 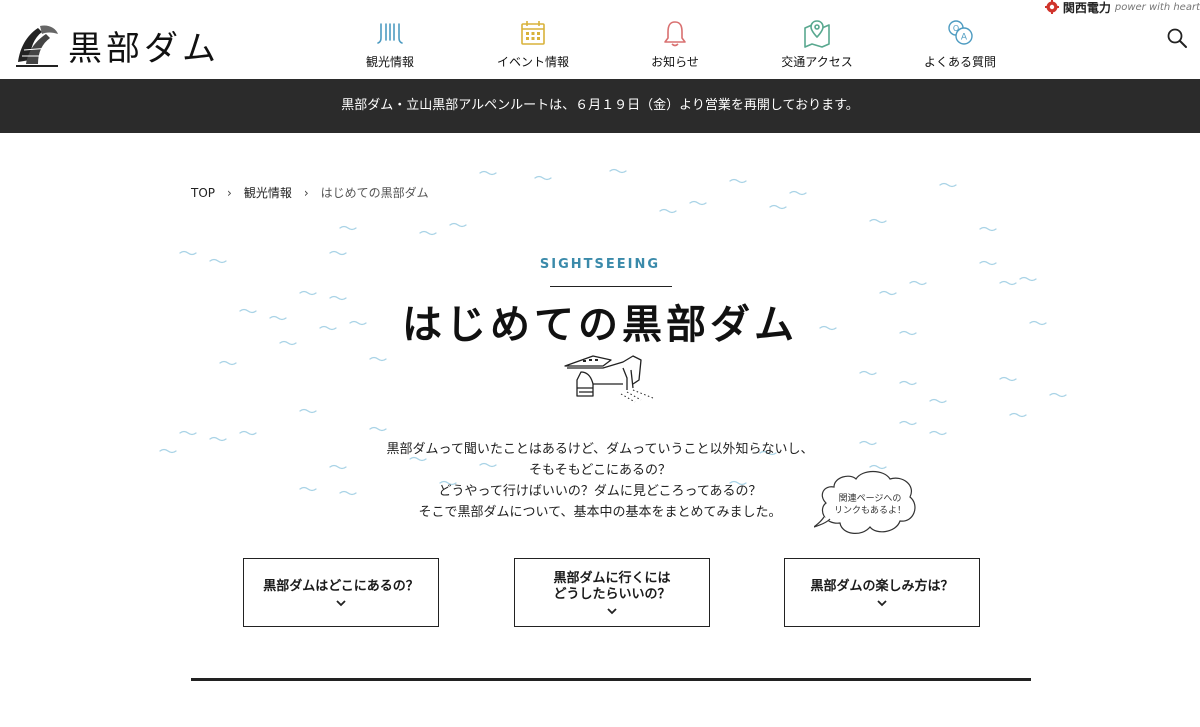 What do you see at coordinates (600, 512) in the screenshot?
I see `intro-line: そこで黒部ダムについて、基本中の基本をまとめてみました。` at bounding box center [600, 512].